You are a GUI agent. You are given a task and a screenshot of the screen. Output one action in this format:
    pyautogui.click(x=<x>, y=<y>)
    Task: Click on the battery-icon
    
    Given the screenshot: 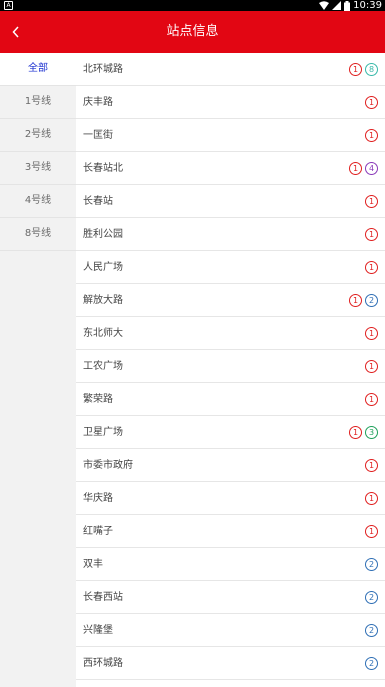 What is the action you would take?
    pyautogui.click(x=347, y=5)
    